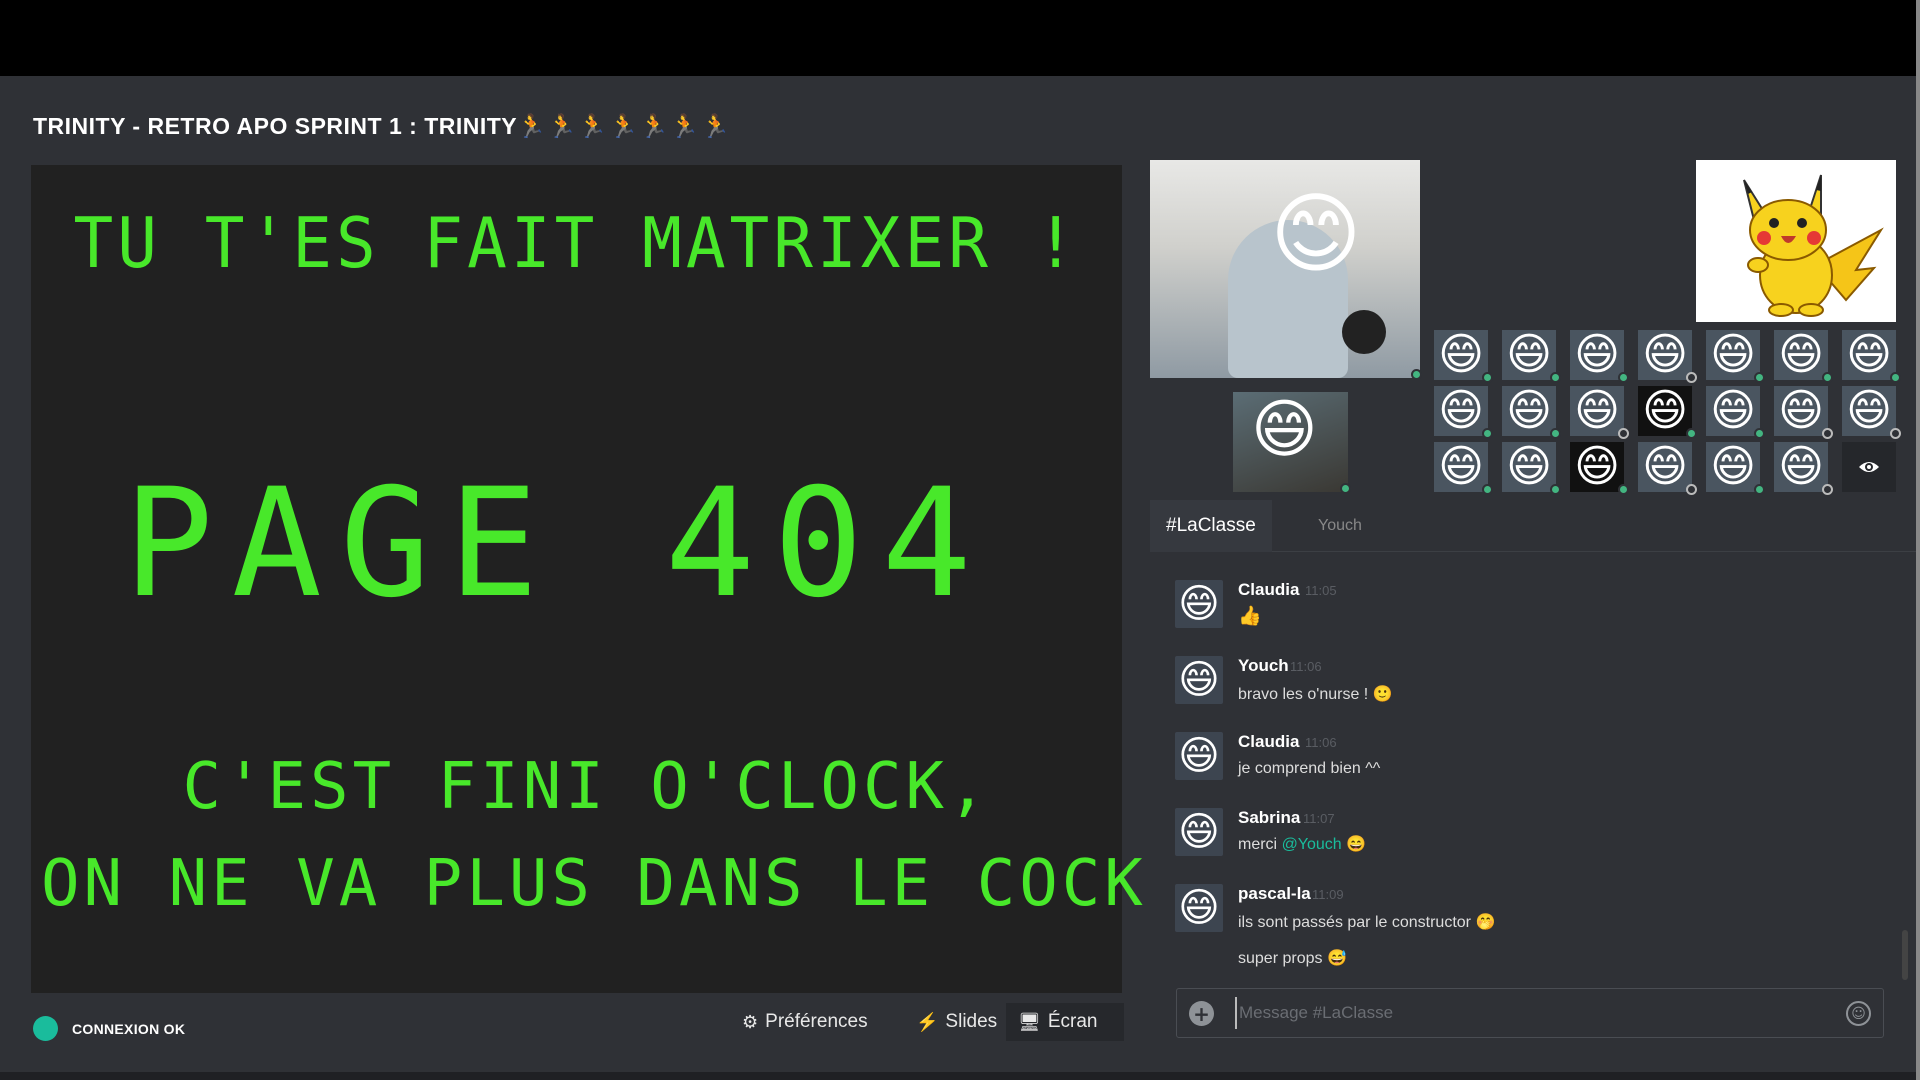 This screenshot has height=1080, width=1920. What do you see at coordinates (1316, 233) in the screenshot?
I see `emoji-face-icon: 😊` at bounding box center [1316, 233].